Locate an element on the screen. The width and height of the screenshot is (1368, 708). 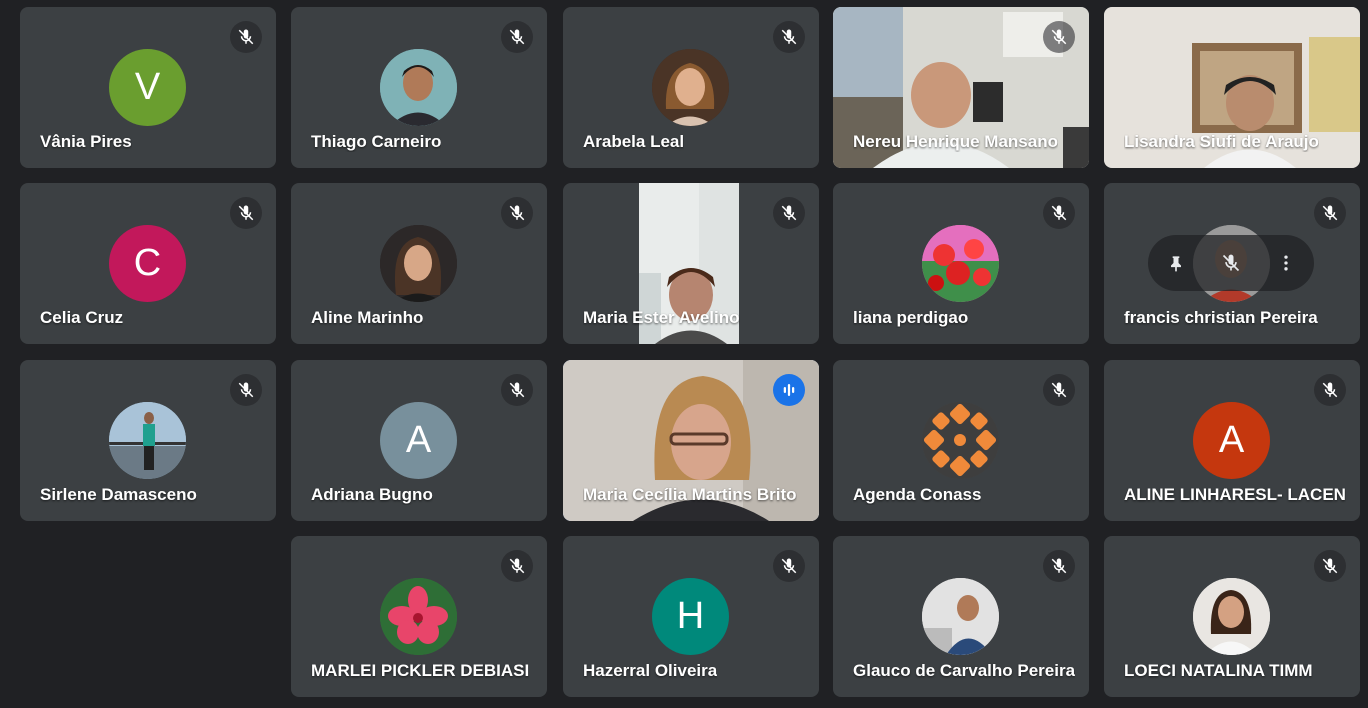
active-speaker-tile: Maria Cecília Martins Brito is located at coordinates (691, 440).